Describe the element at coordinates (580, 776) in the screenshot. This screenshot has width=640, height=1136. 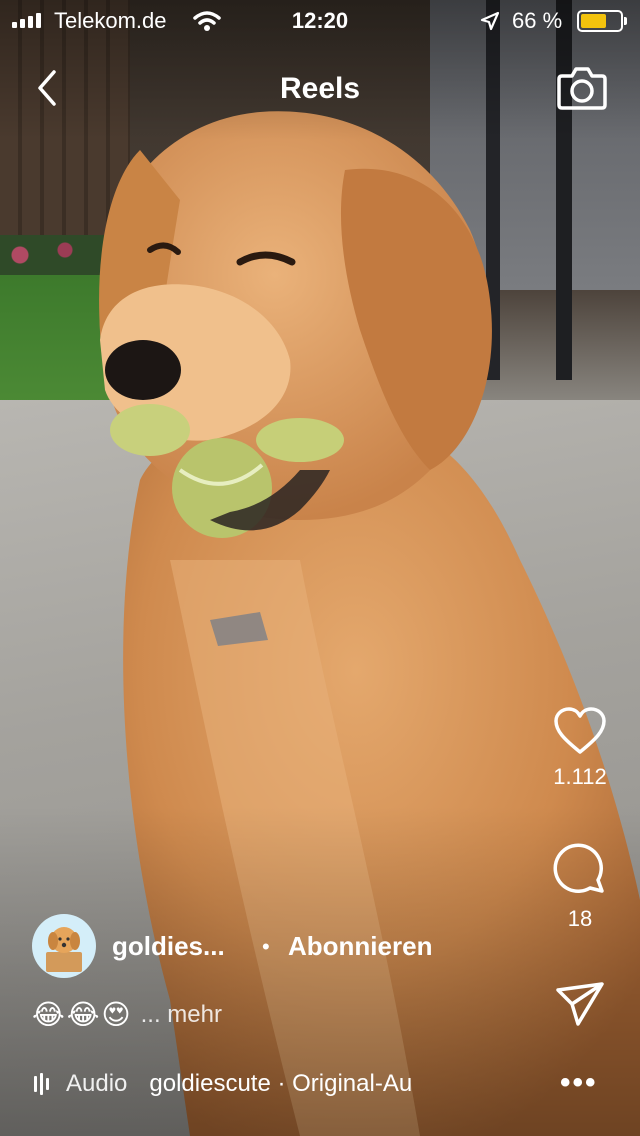
I see `like-count: 1.112` at that location.